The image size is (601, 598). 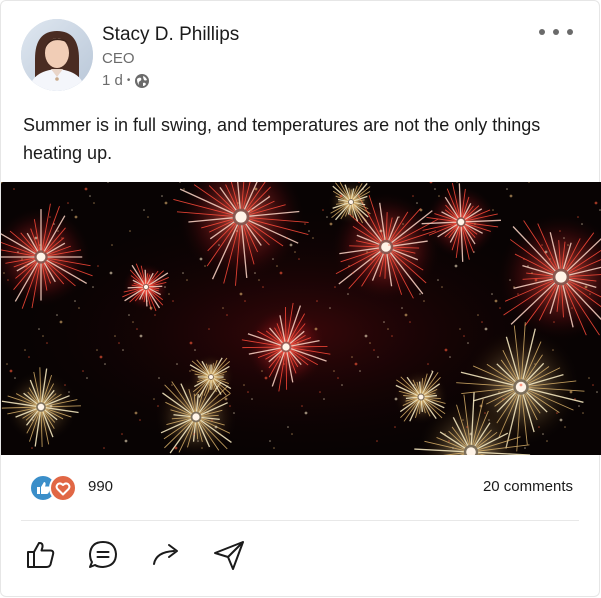 I want to click on comment-button, so click(x=103, y=555).